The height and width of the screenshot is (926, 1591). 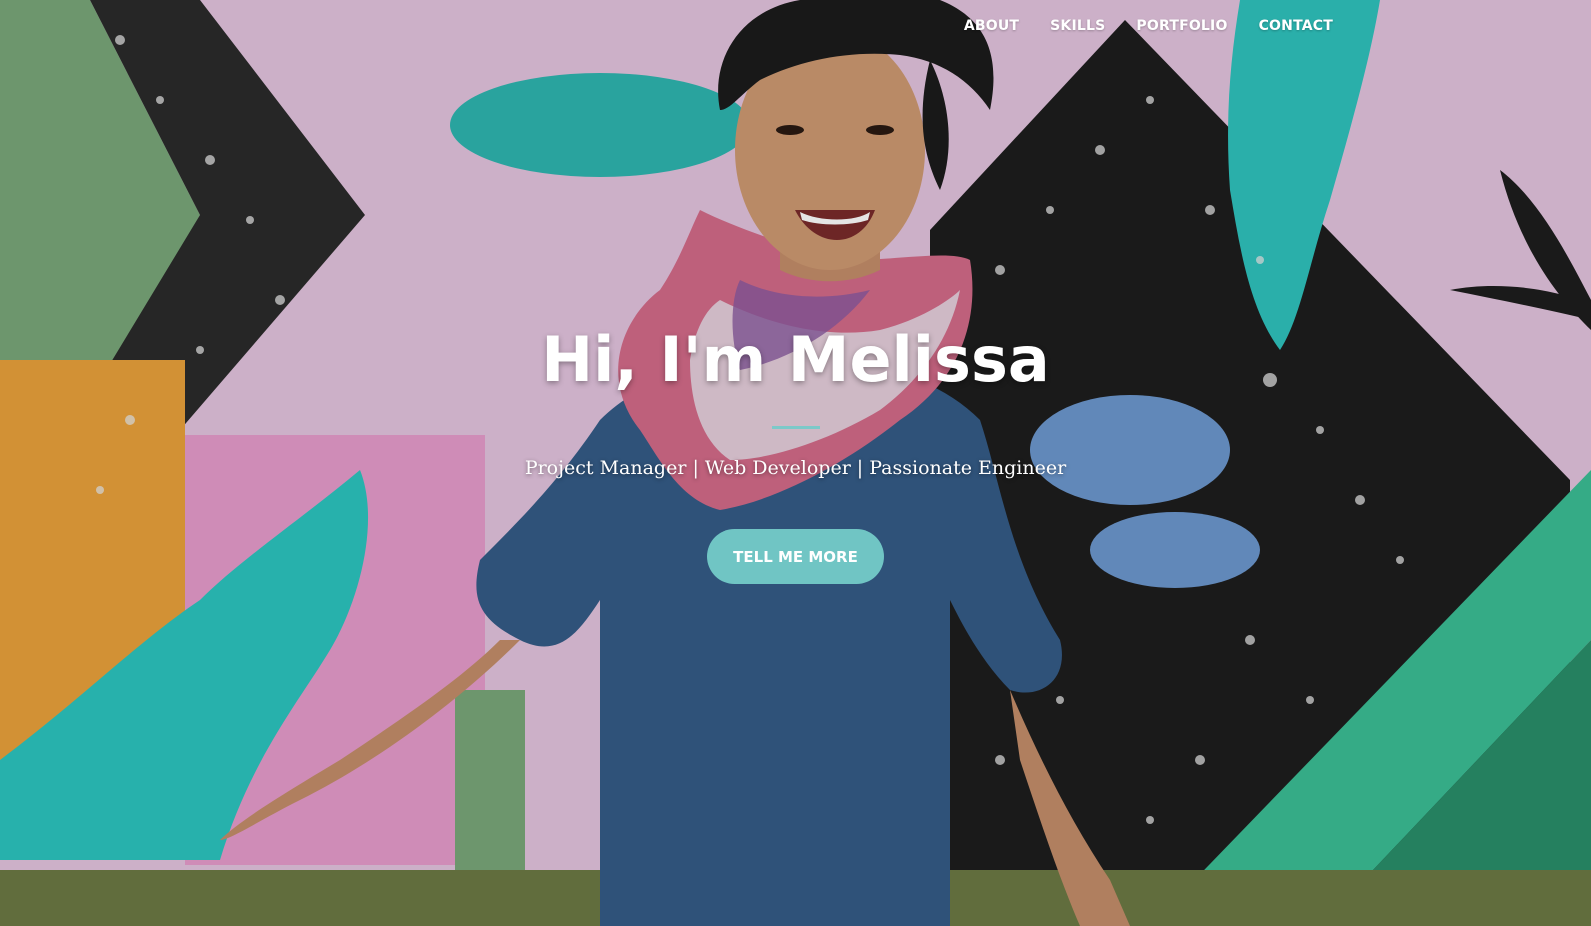 What do you see at coordinates (795, 427) in the screenshot?
I see `hero-divider` at bounding box center [795, 427].